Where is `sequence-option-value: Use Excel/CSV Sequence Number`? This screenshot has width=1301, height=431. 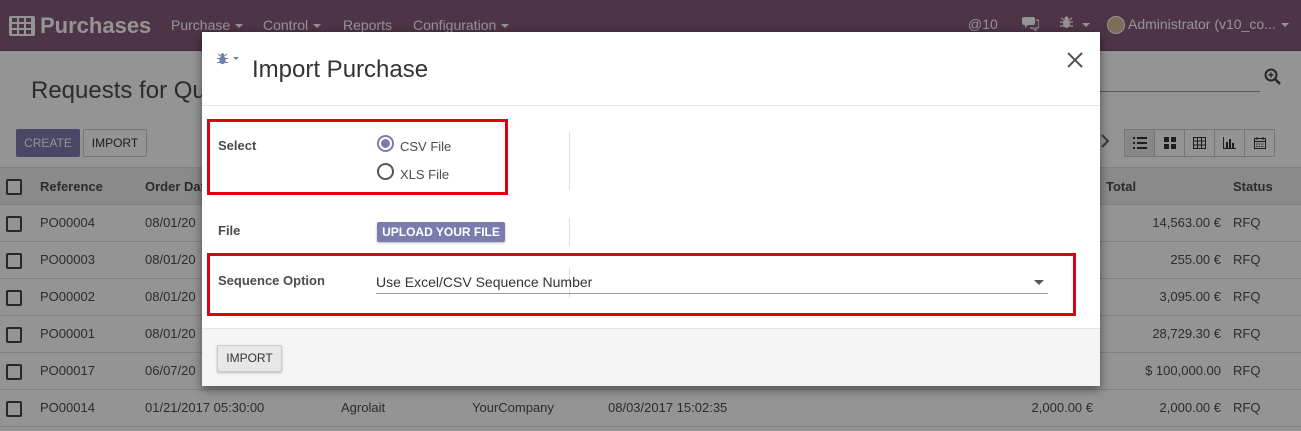 sequence-option-value: Use Excel/CSV Sequence Number is located at coordinates (484, 282).